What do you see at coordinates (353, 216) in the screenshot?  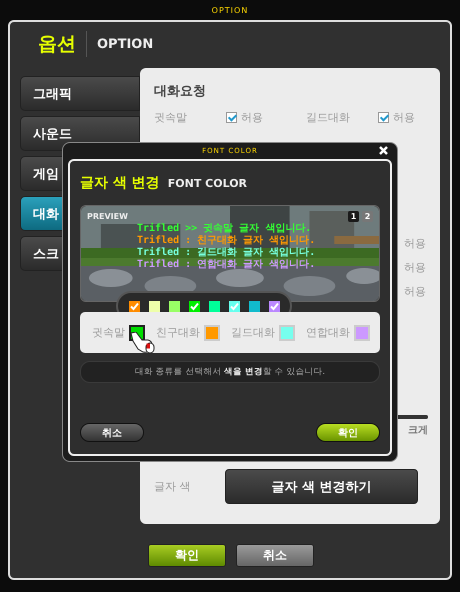 I see `page-button: 1` at bounding box center [353, 216].